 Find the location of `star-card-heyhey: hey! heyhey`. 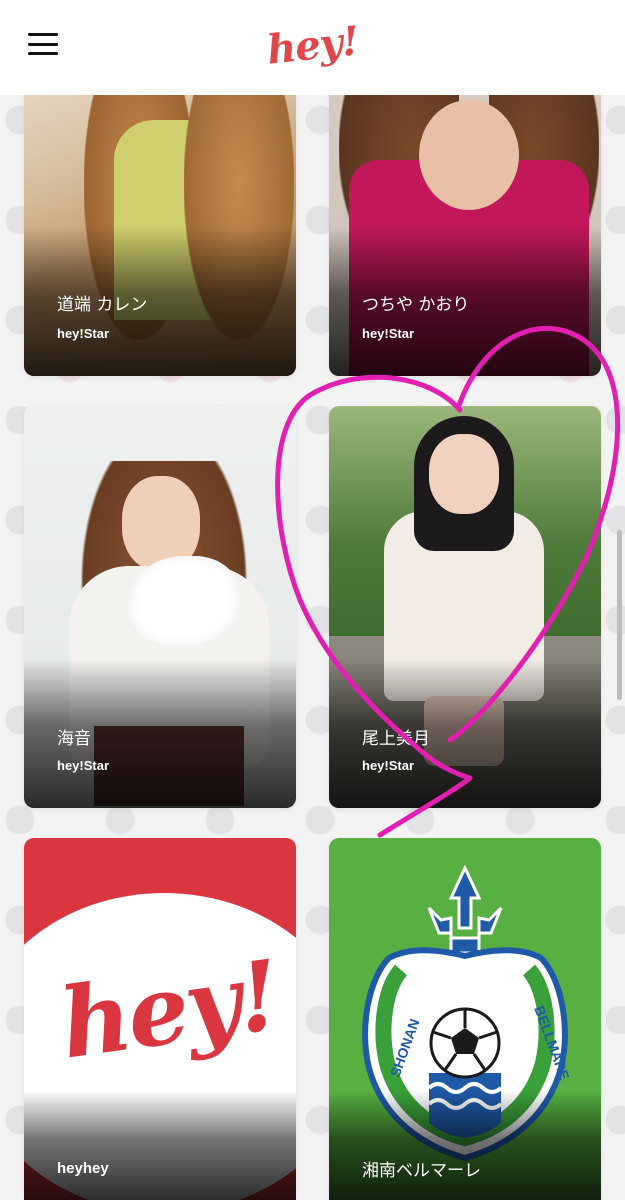

star-card-heyhey: hey! heyhey is located at coordinates (160, 1019).